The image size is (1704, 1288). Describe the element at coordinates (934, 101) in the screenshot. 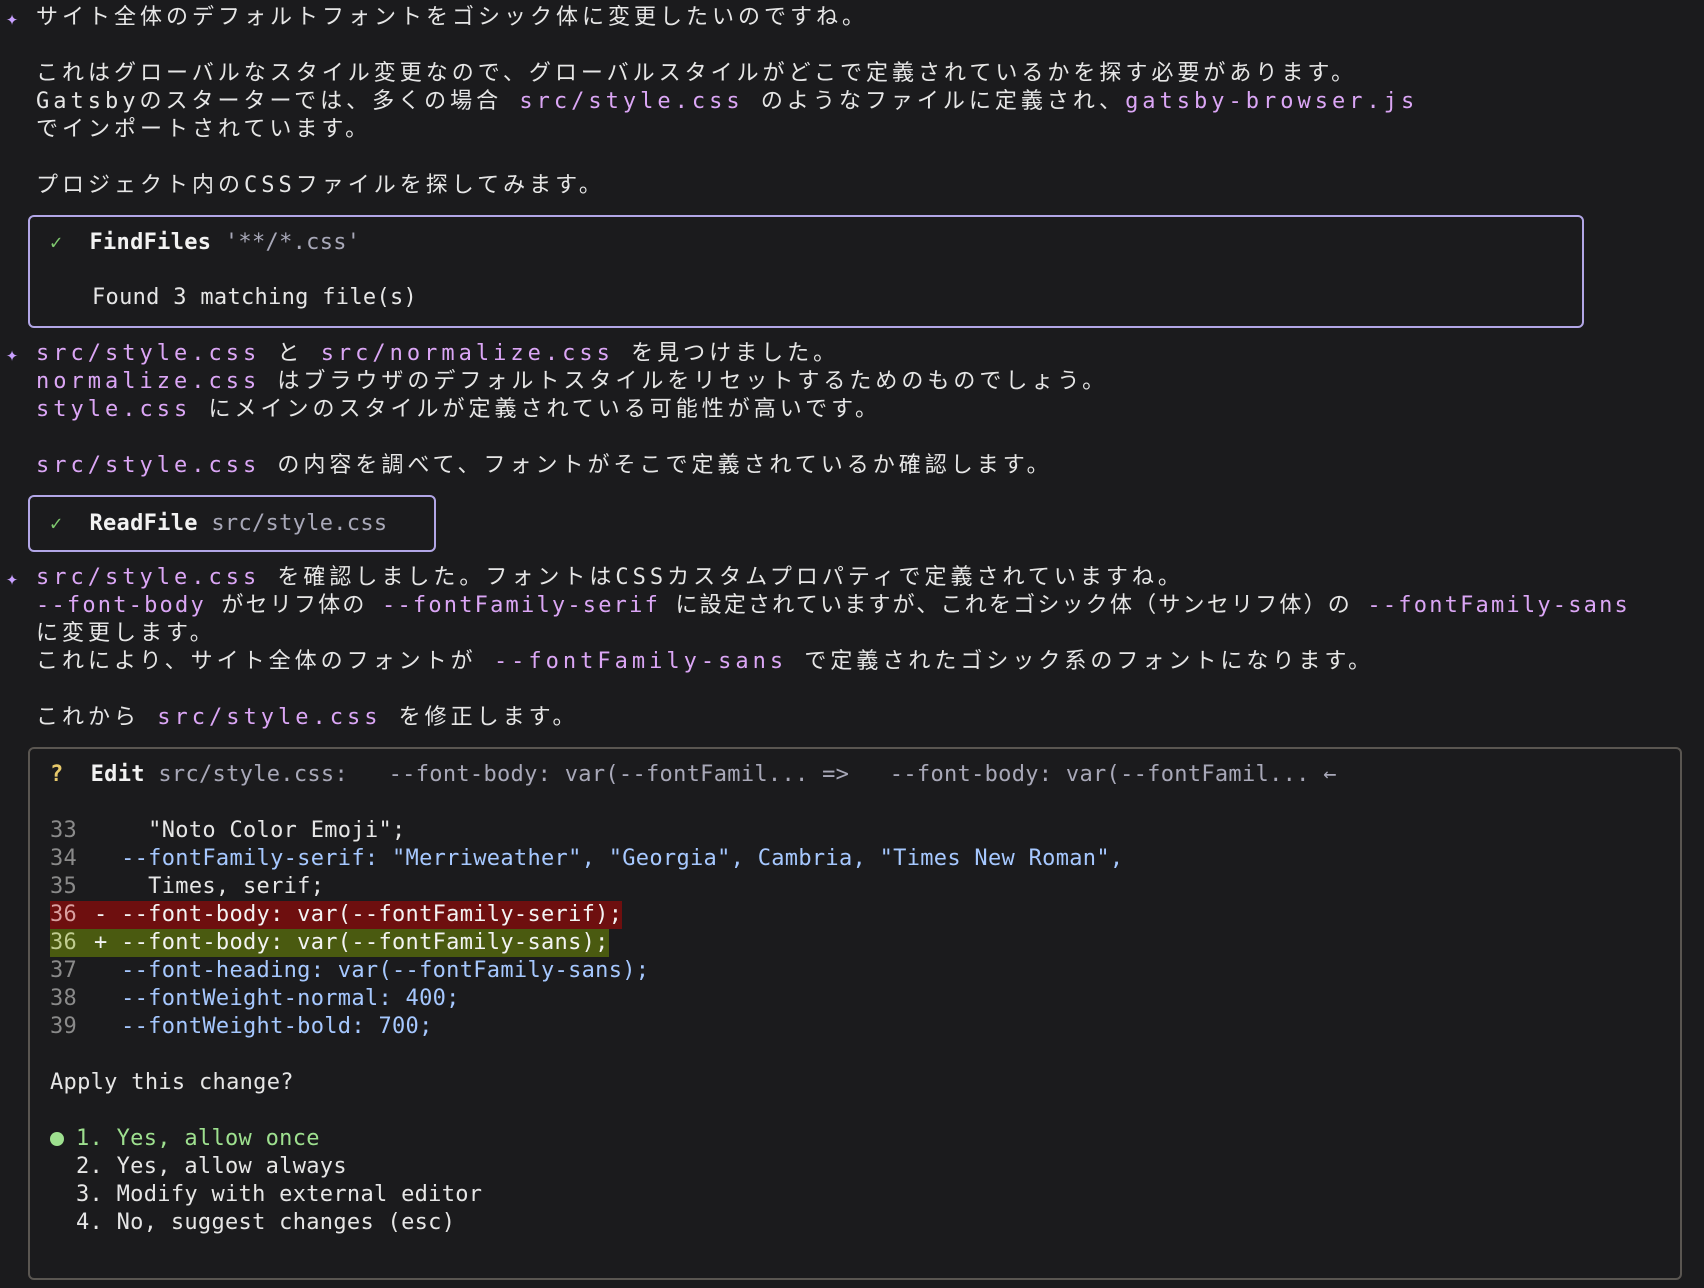

I see `text-segment: のようなファイルに定義され、` at that location.